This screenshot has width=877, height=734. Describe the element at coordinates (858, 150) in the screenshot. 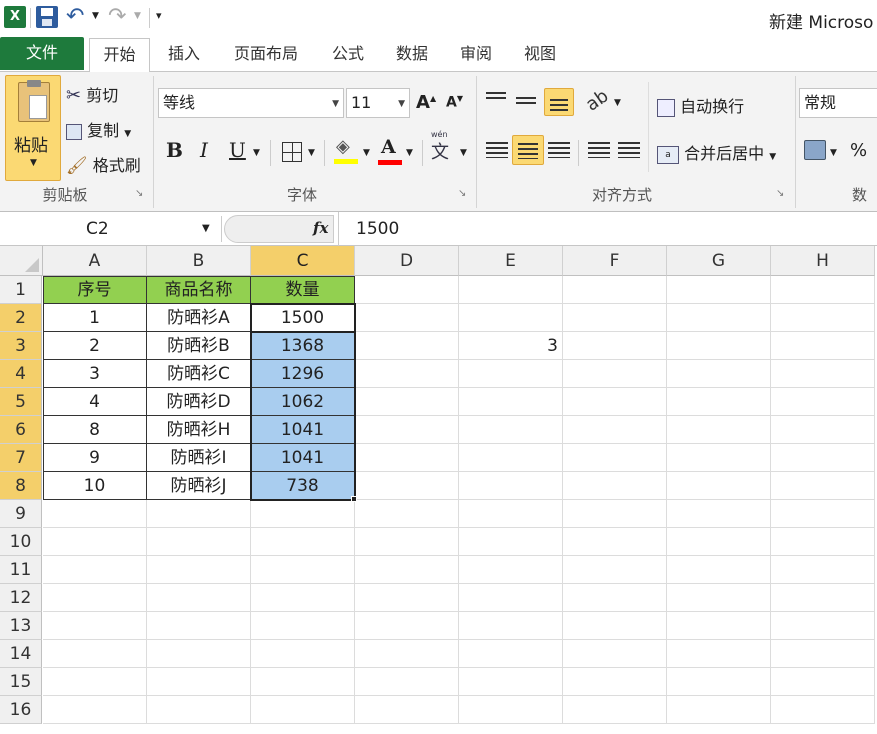

I see `percent-button: %` at that location.